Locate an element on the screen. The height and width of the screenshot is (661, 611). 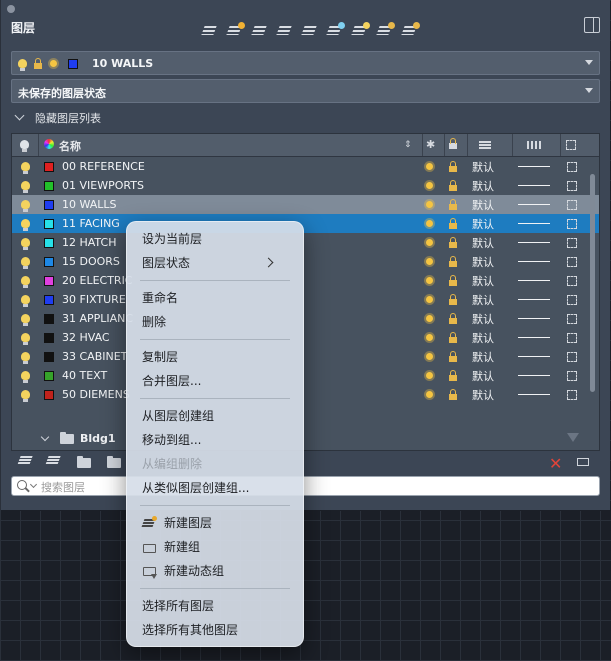
delete-icon: ✕ is located at coordinates (555, 463).